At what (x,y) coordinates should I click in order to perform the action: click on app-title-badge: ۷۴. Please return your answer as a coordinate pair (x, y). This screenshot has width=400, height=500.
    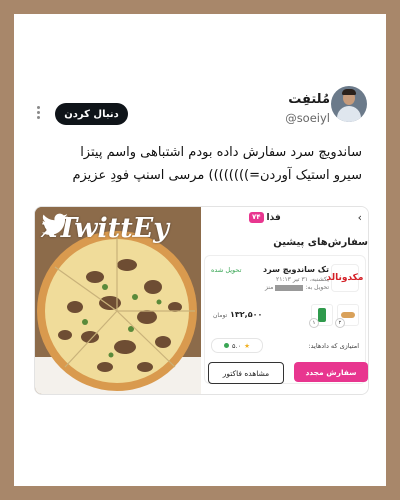
    Looking at the image, I should click on (256, 217).